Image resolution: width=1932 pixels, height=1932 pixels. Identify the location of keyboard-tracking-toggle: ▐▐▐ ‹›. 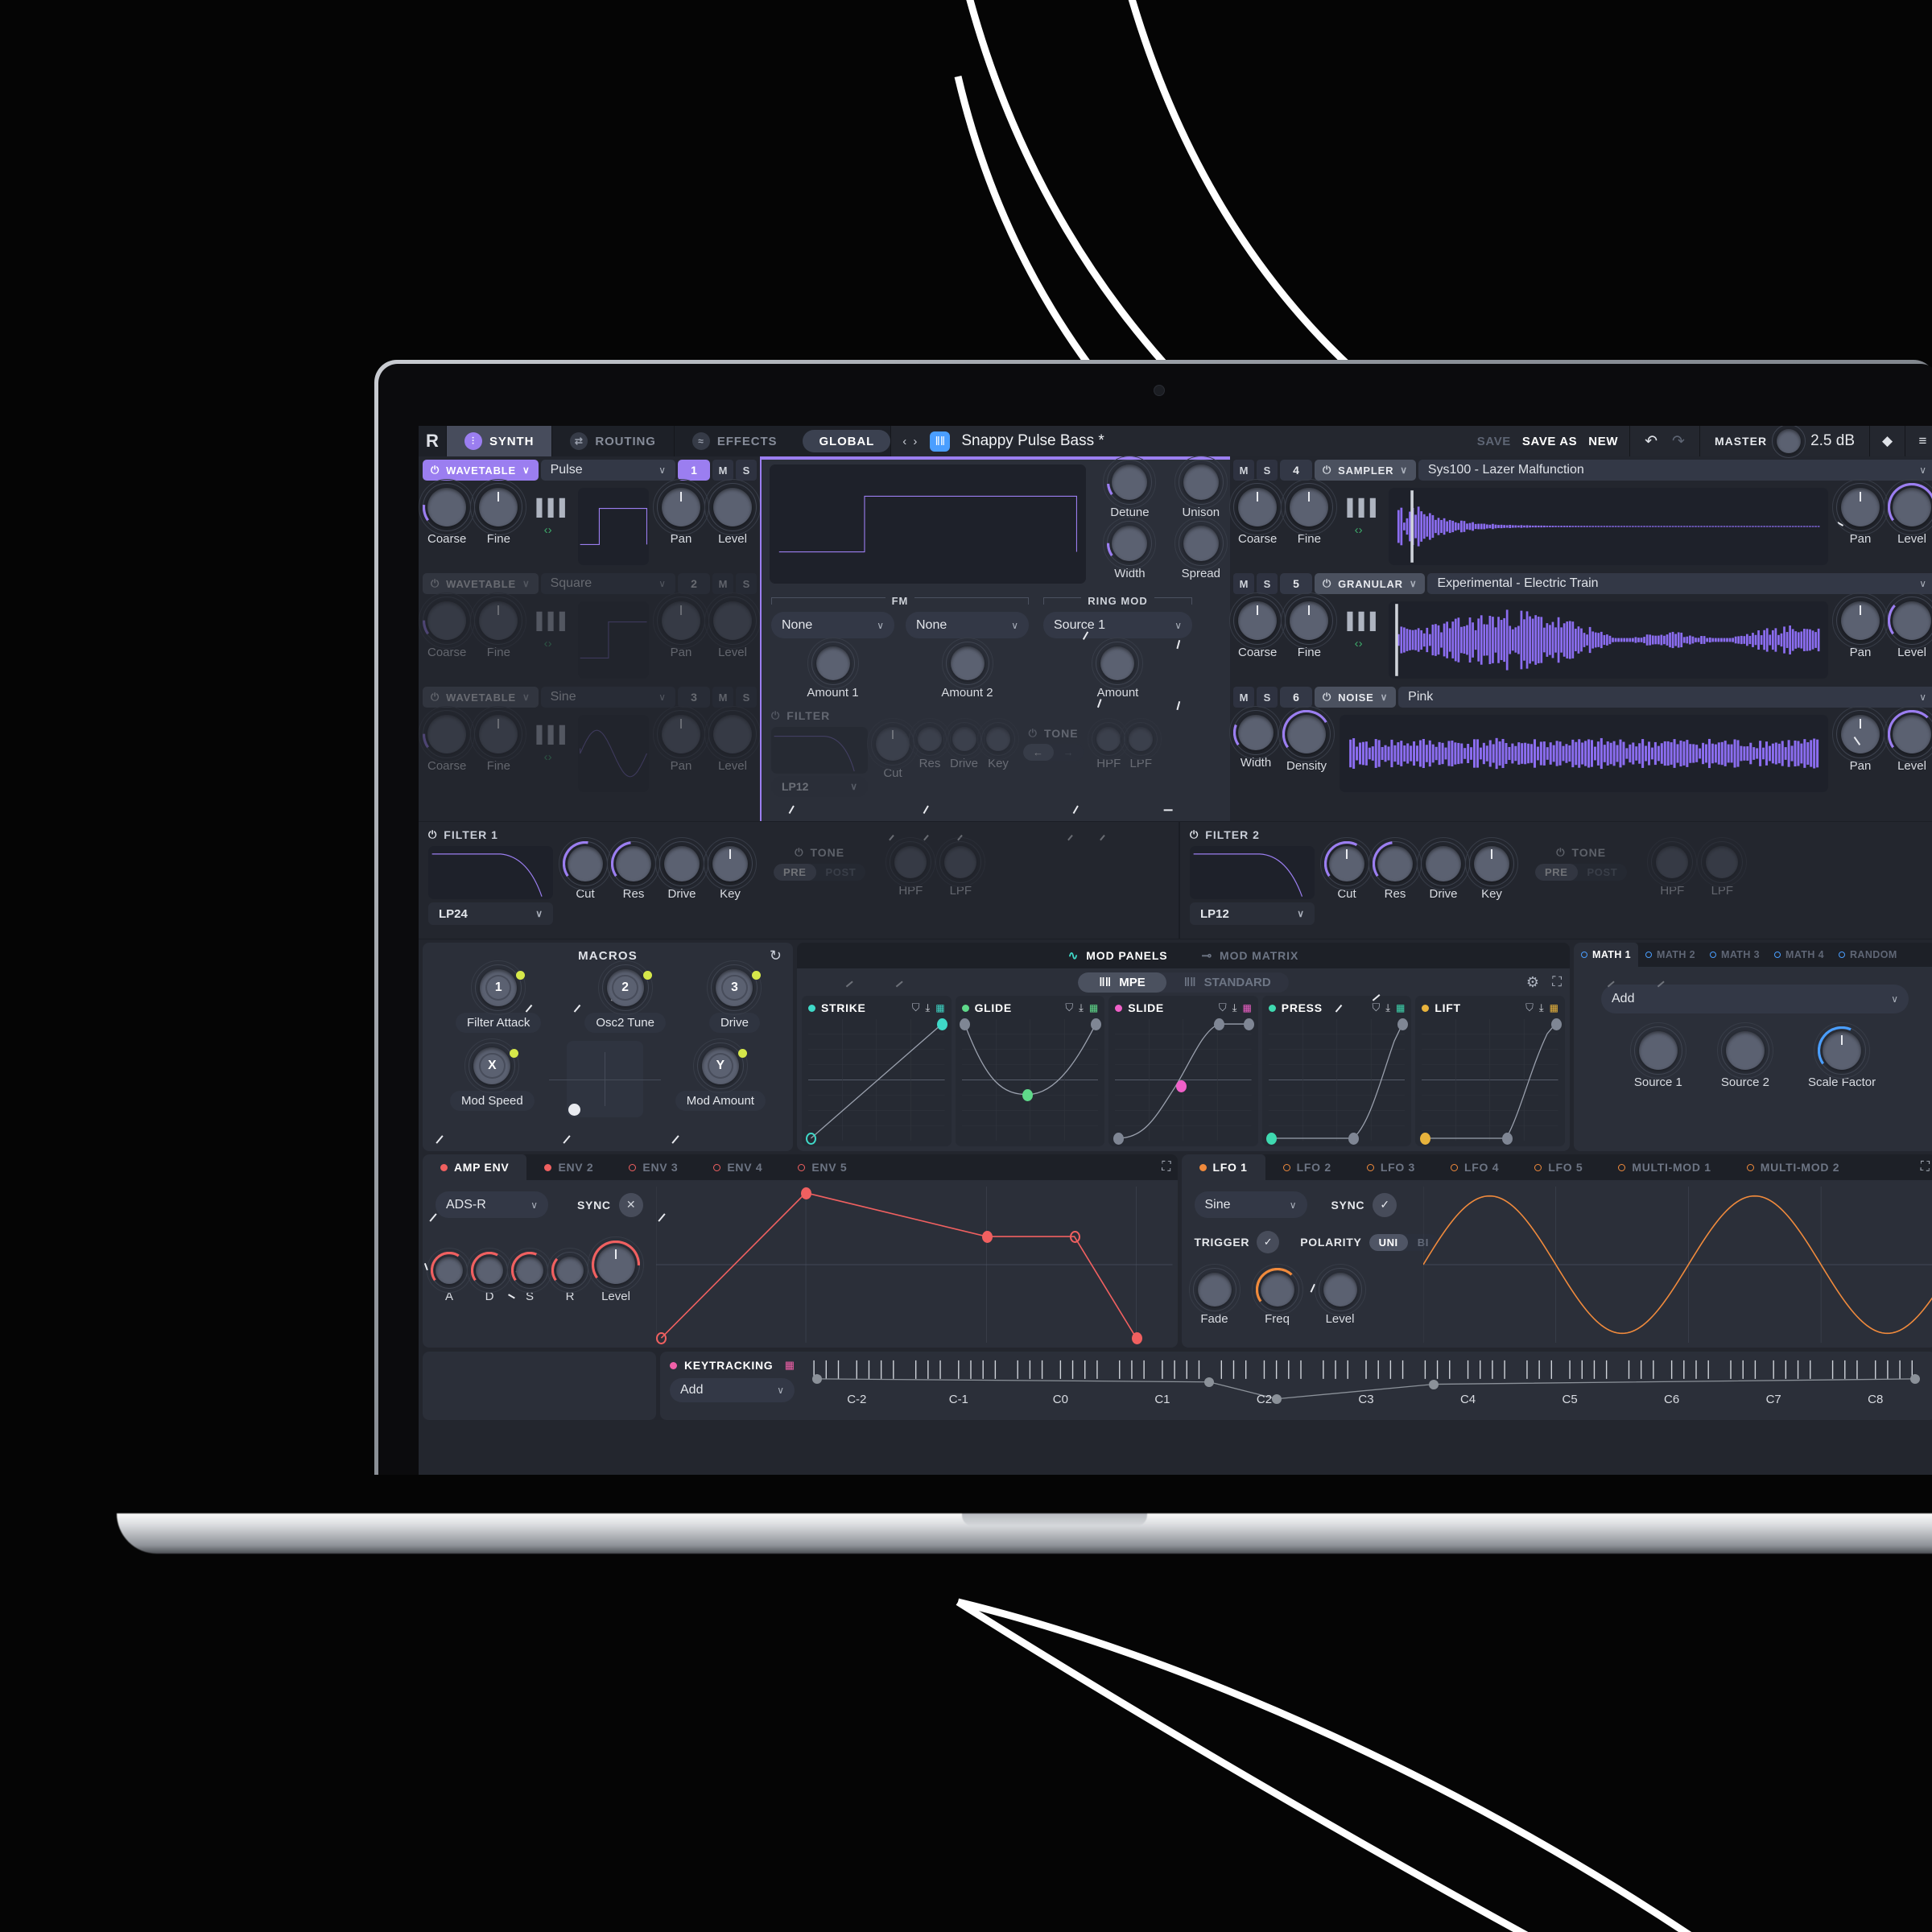
(547, 625).